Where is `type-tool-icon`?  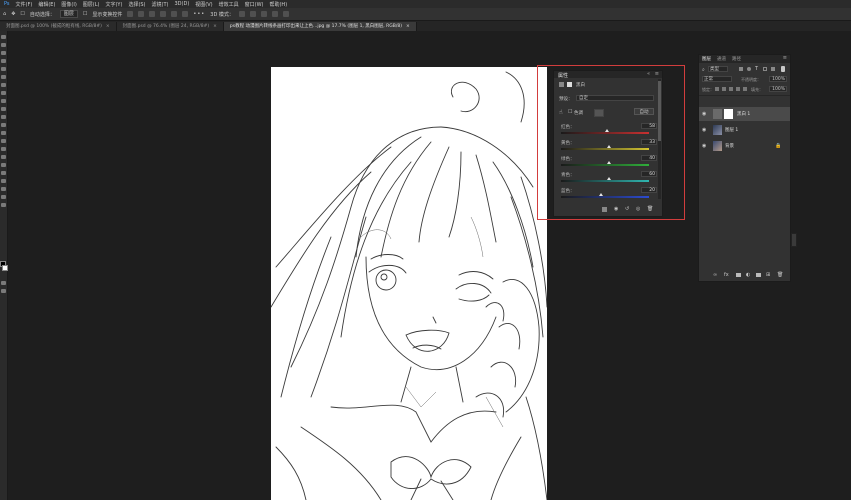 type-tool-icon is located at coordinates (3, 165).